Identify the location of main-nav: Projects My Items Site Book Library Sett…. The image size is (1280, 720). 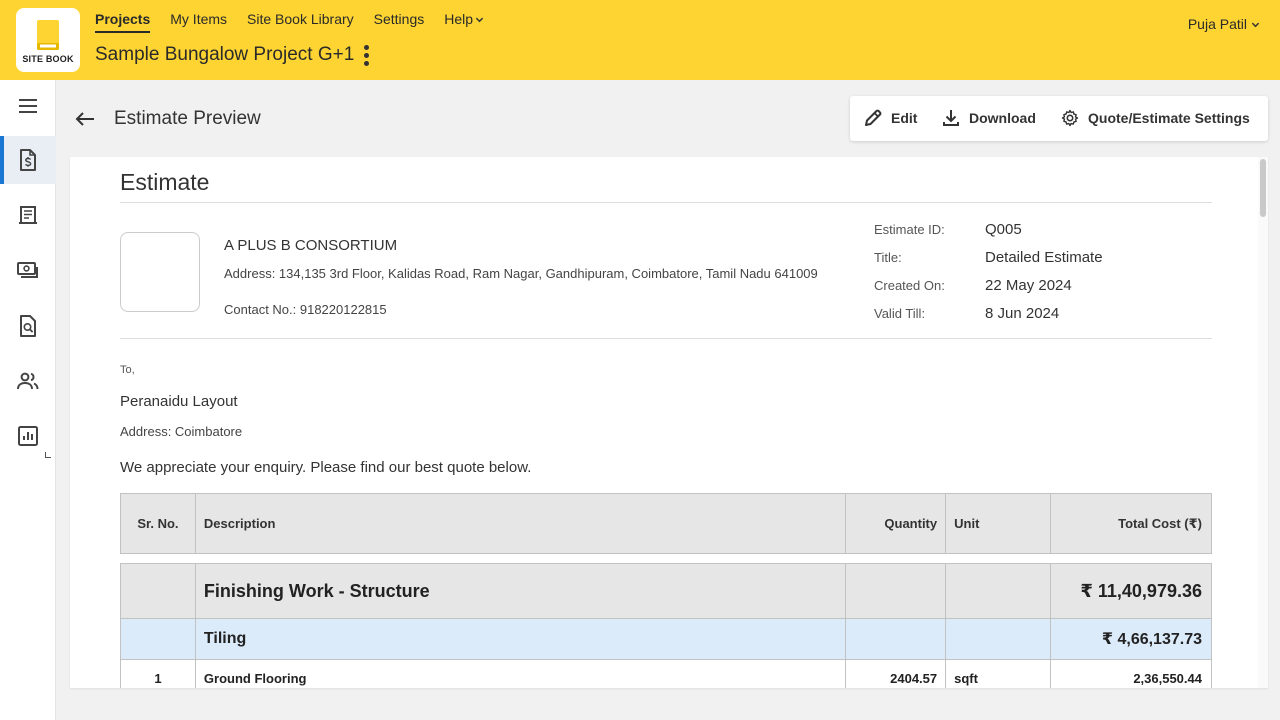
(289, 22).